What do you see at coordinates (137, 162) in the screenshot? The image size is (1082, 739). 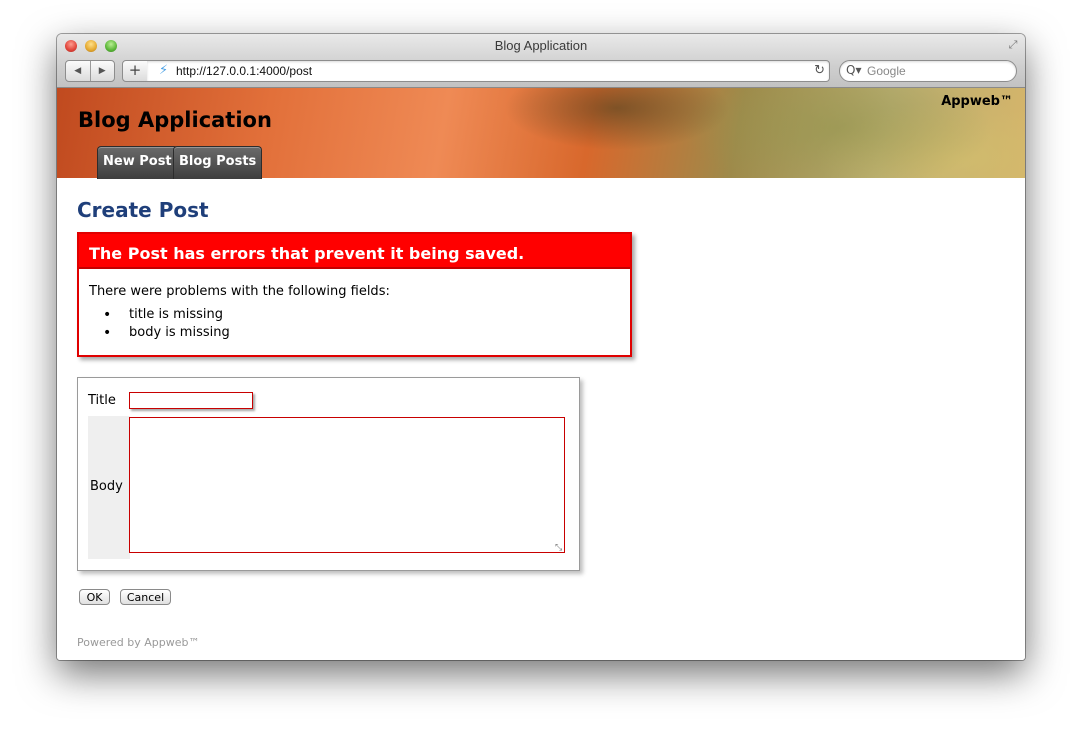 I see `tab-new-post: New Post` at bounding box center [137, 162].